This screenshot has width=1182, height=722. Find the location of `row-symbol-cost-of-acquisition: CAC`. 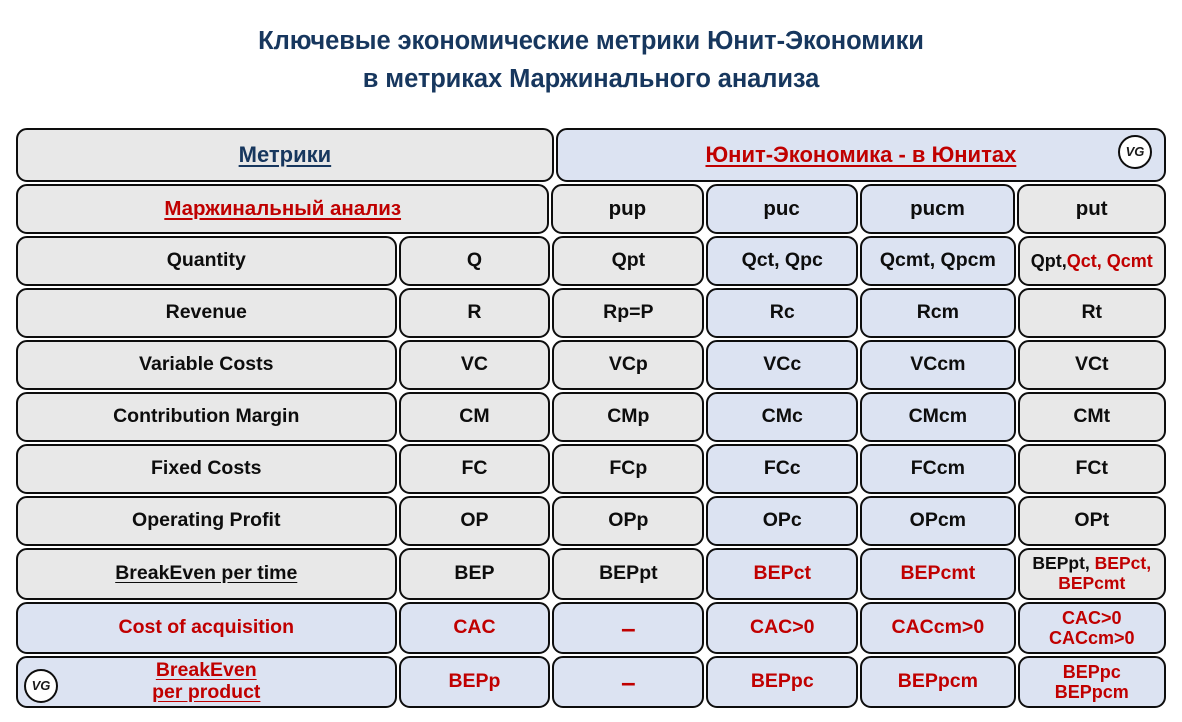

row-symbol-cost-of-acquisition: CAC is located at coordinates (474, 628).